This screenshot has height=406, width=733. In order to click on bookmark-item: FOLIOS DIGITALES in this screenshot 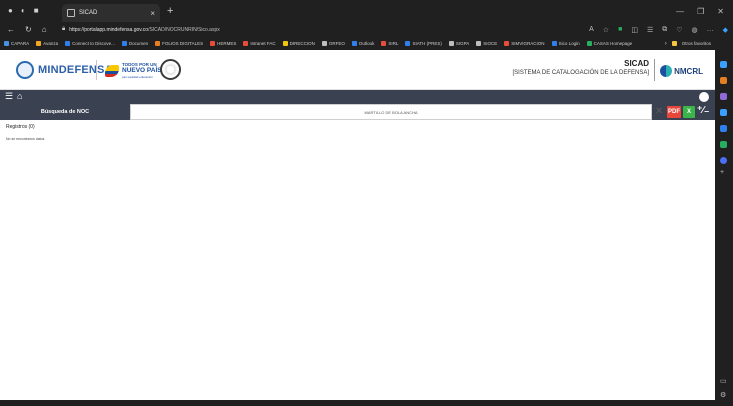, I will do `click(179, 43)`.